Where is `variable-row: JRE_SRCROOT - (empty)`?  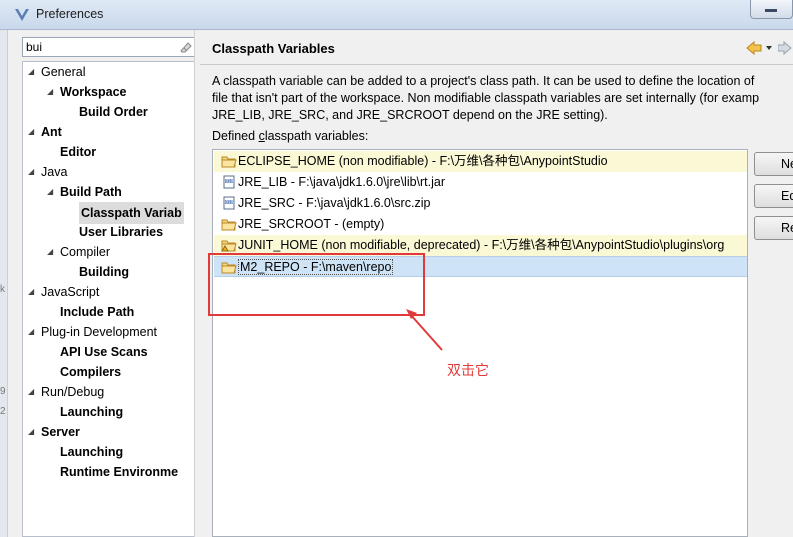 variable-row: JRE_SRCROOT - (empty) is located at coordinates (480, 224).